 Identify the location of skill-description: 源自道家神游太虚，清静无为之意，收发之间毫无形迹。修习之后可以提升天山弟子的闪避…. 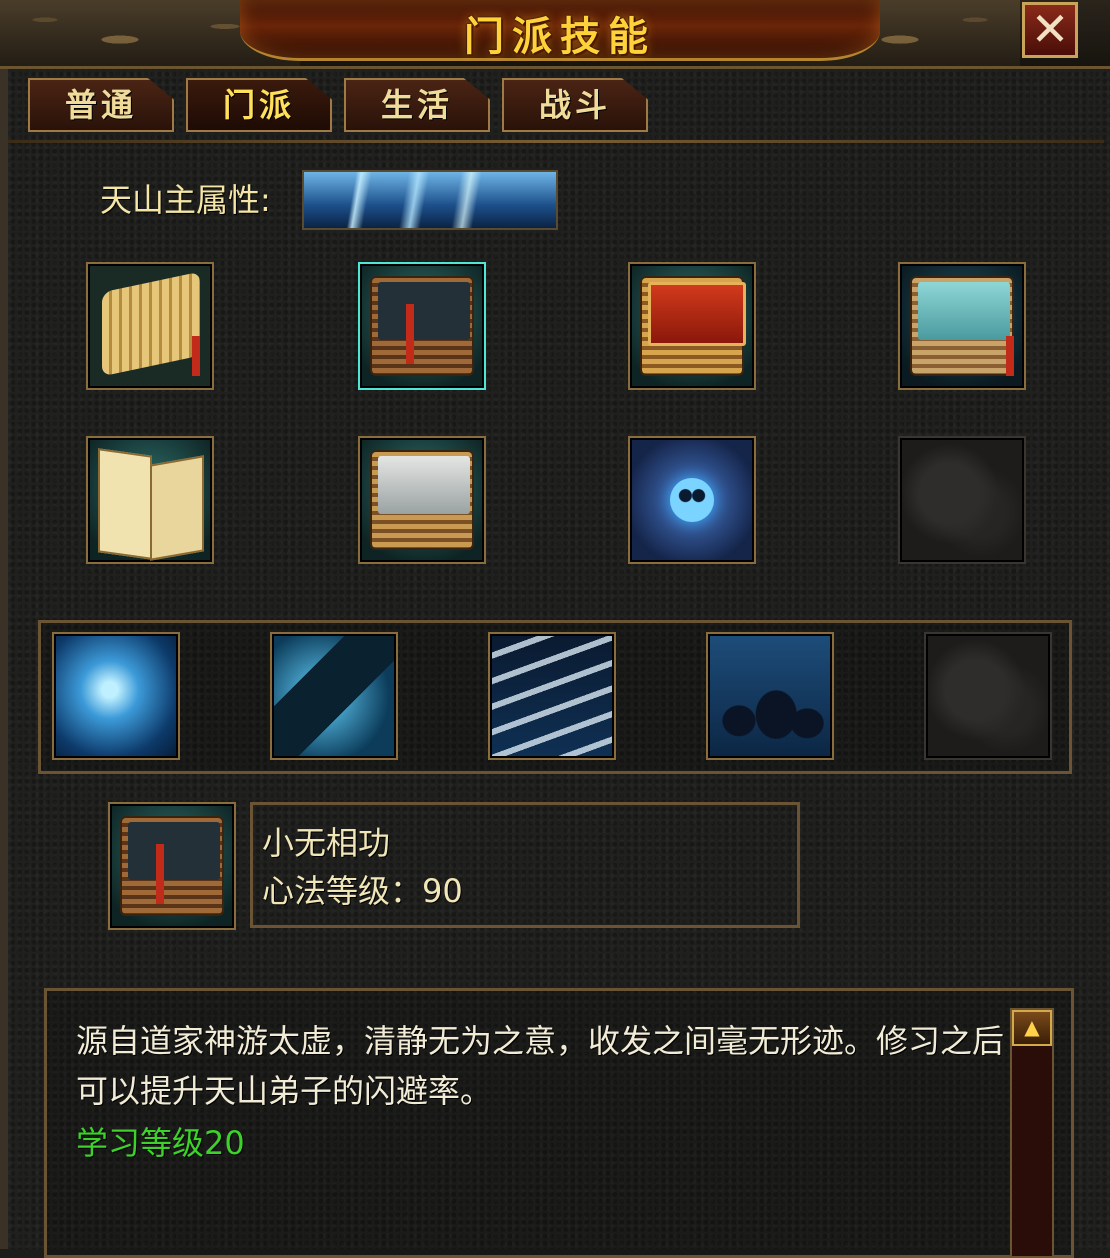
(540, 1066).